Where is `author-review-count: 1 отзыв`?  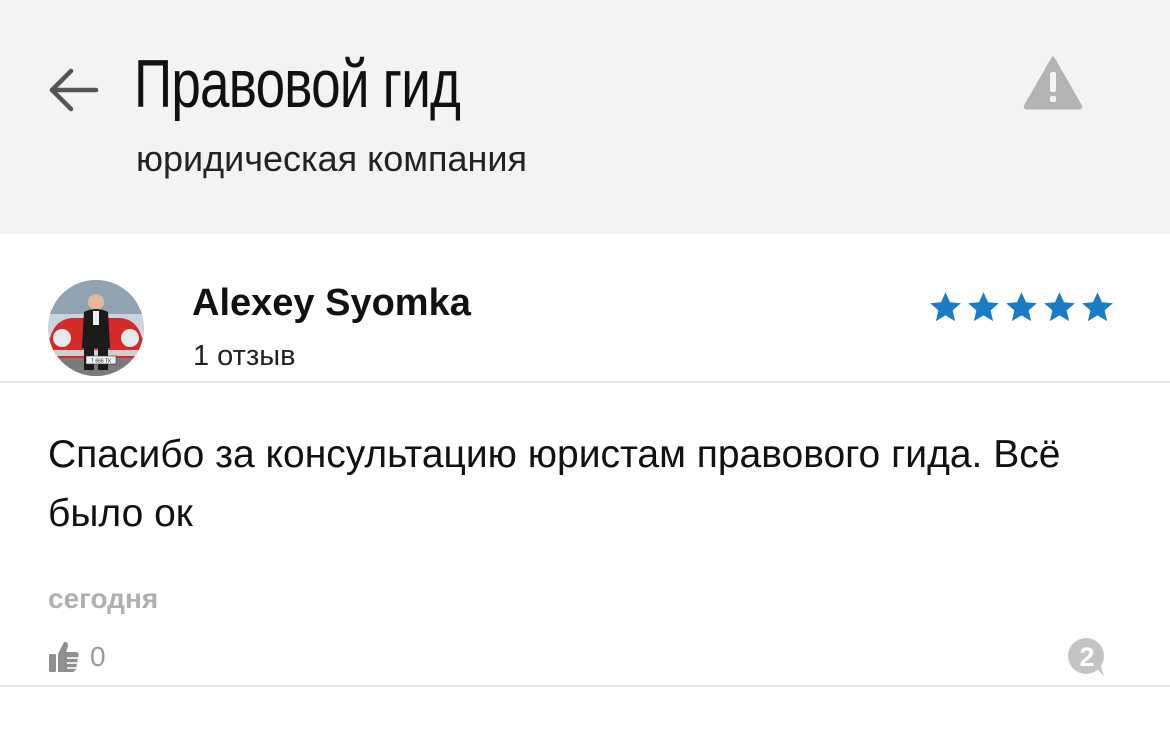 author-review-count: 1 отзыв is located at coordinates (244, 356).